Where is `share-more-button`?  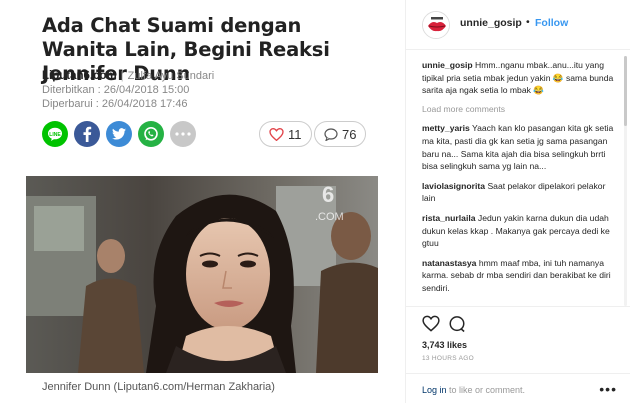 share-more-button is located at coordinates (183, 134).